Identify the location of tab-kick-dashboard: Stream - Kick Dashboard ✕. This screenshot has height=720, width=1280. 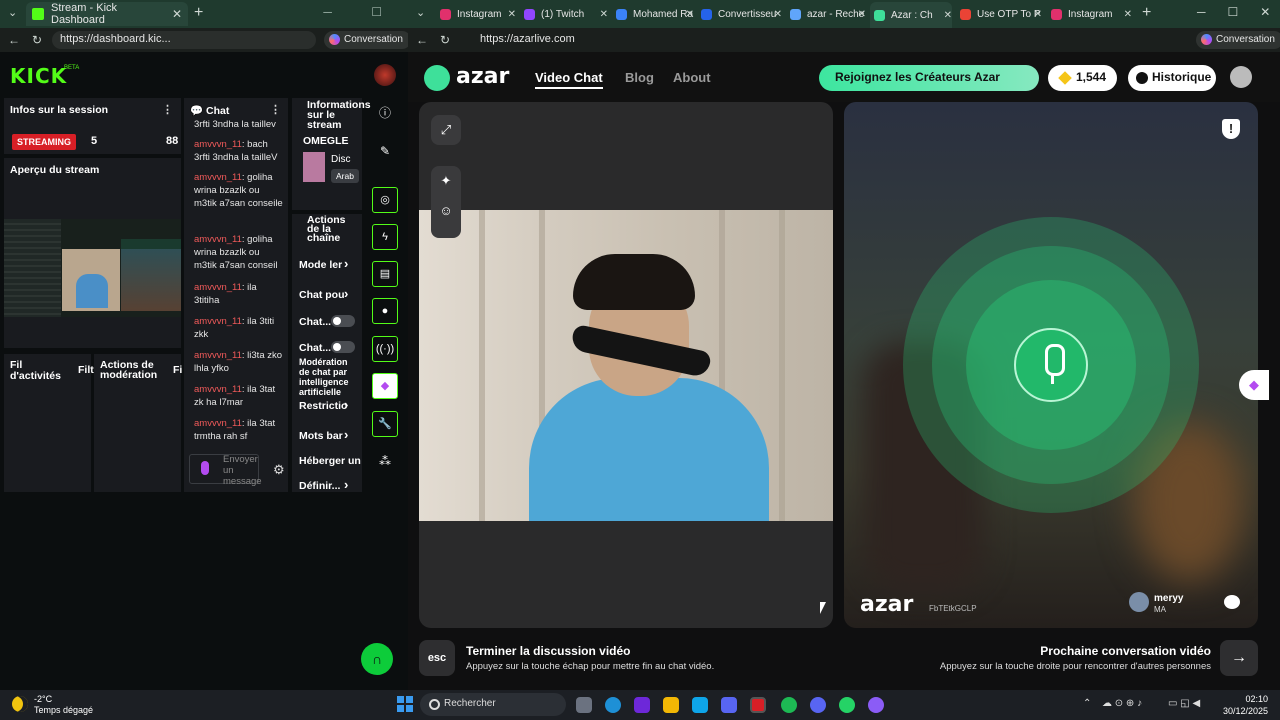
(107, 14).